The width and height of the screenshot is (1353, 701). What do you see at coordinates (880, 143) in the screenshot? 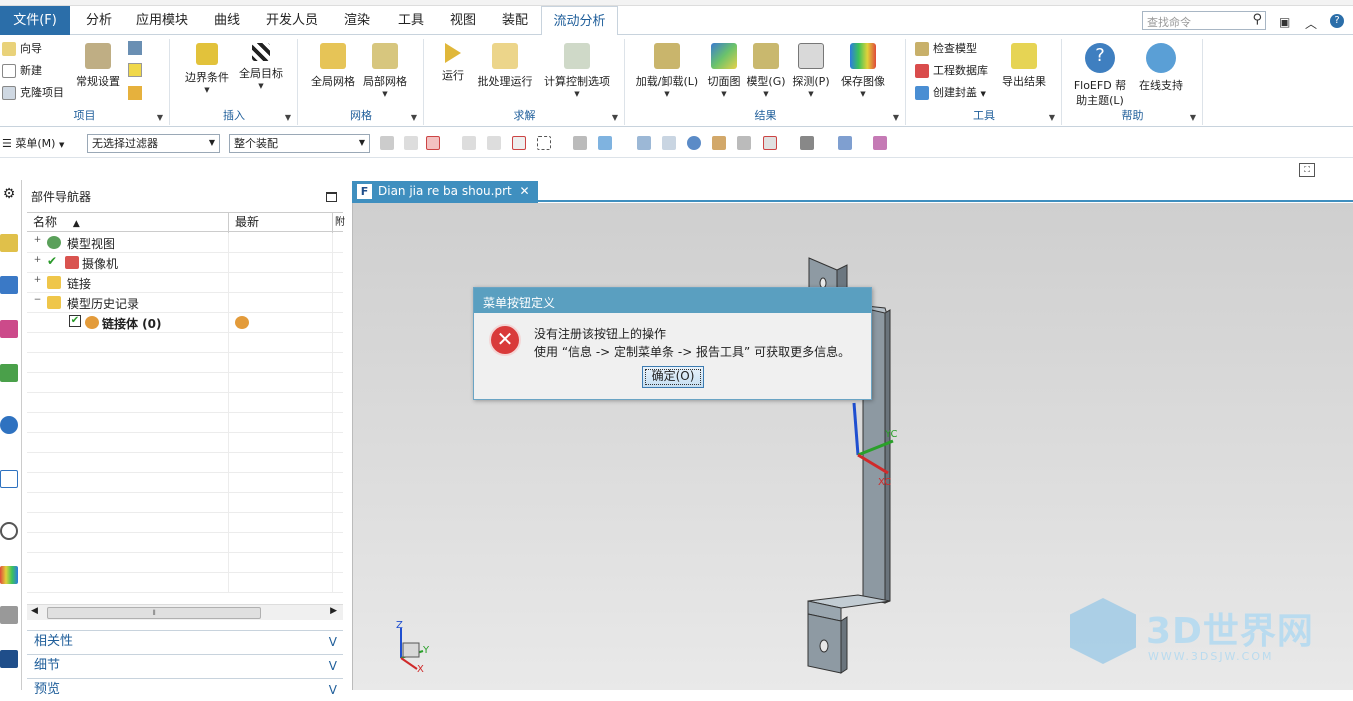
I see `color-icon` at bounding box center [880, 143].